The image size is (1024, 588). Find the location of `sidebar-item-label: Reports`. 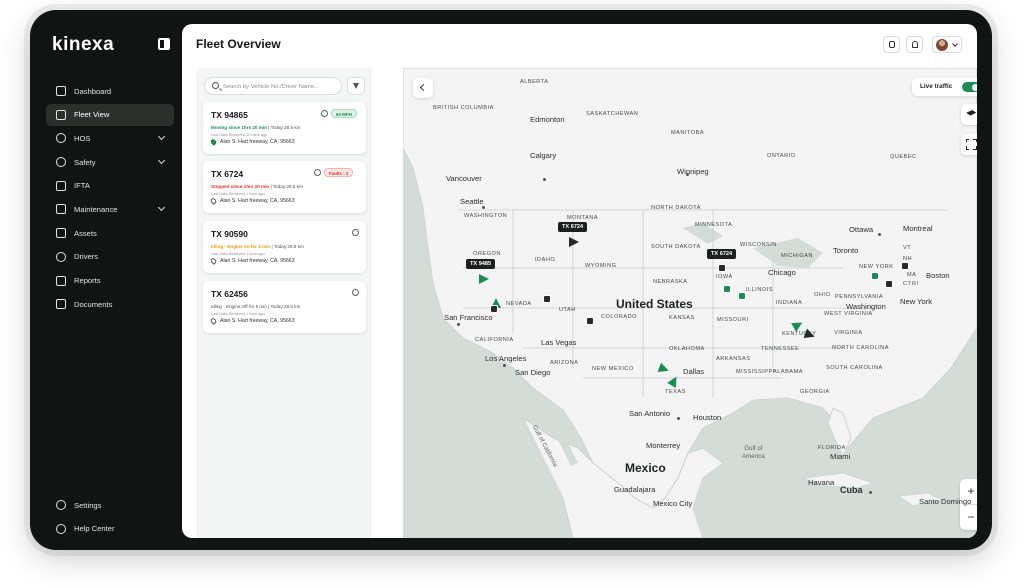

sidebar-item-label: Reports is located at coordinates (87, 280).